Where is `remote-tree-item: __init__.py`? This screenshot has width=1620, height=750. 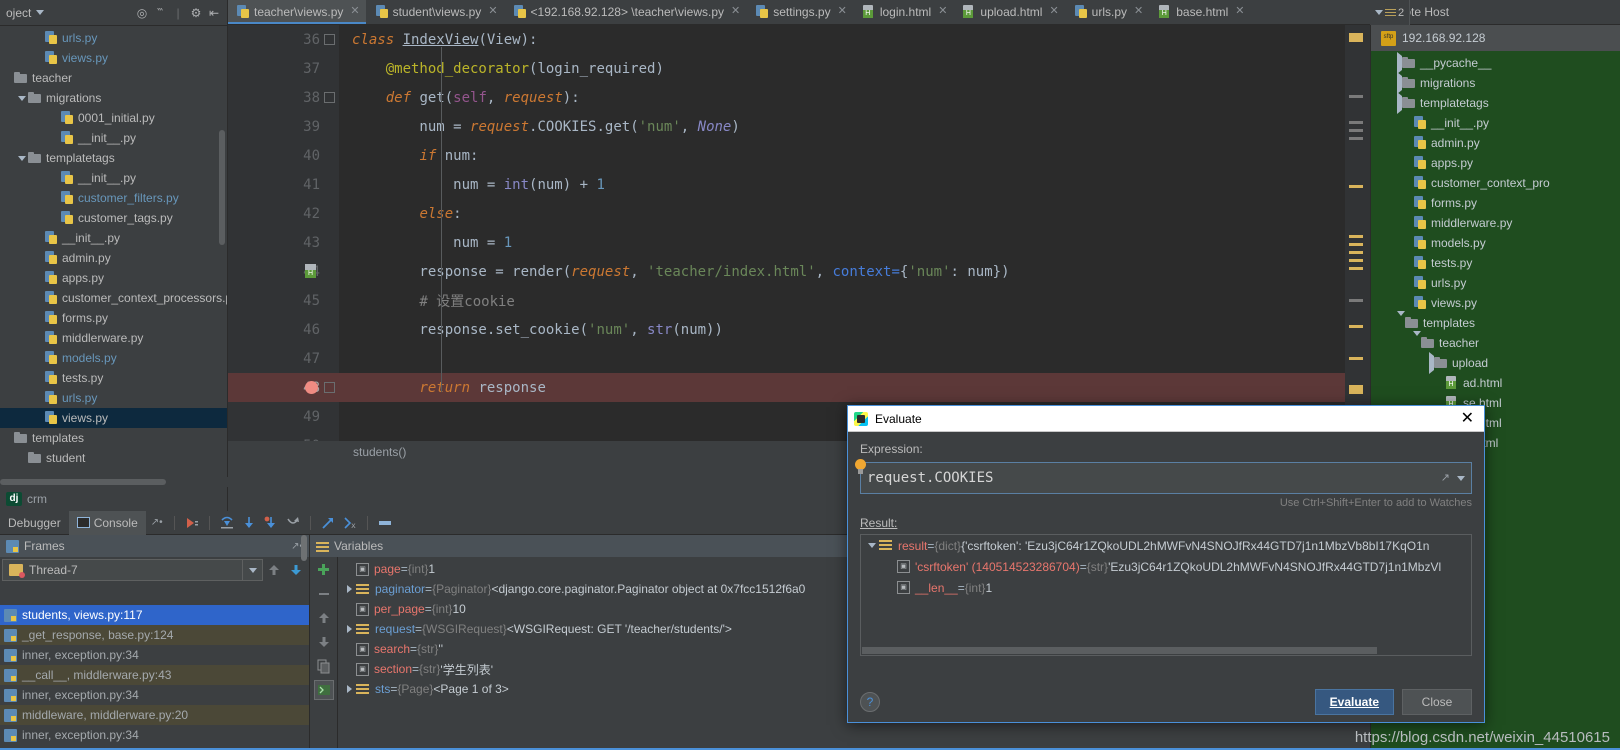 remote-tree-item: __init__.py is located at coordinates (1495, 123).